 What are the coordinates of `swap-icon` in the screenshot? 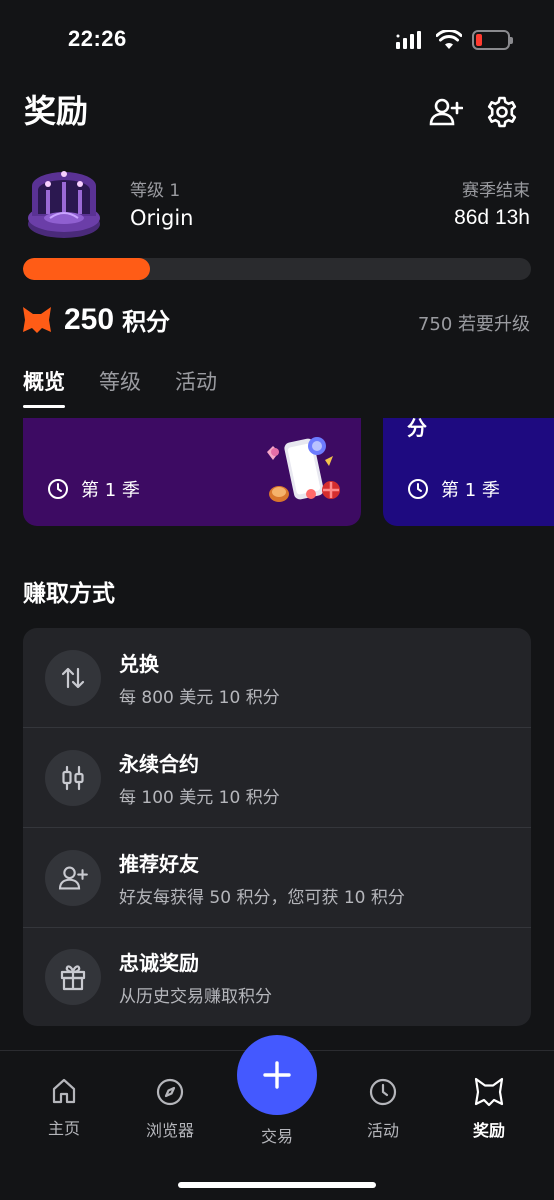 It's located at (73, 677).